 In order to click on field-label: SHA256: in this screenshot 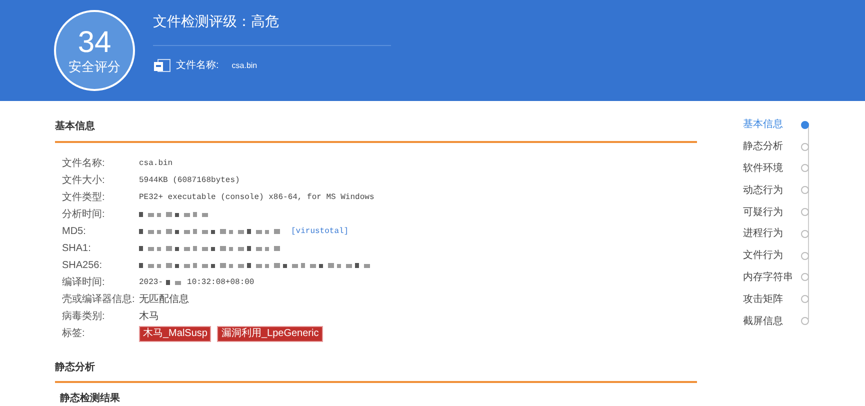, I will do `click(82, 266)`.